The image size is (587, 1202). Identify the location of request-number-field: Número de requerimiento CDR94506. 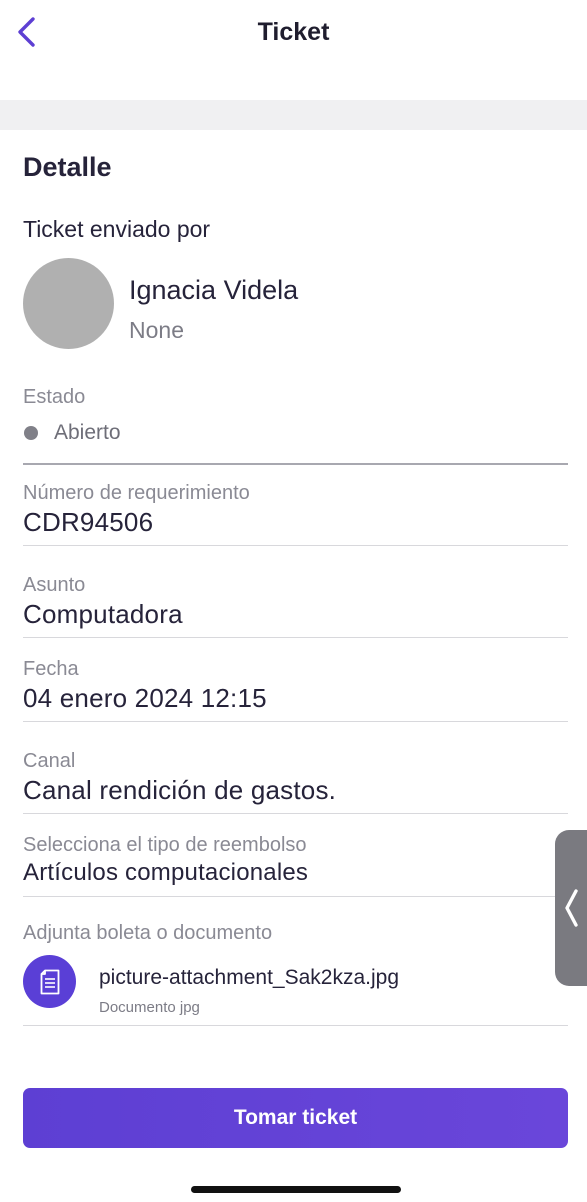
(295, 514).